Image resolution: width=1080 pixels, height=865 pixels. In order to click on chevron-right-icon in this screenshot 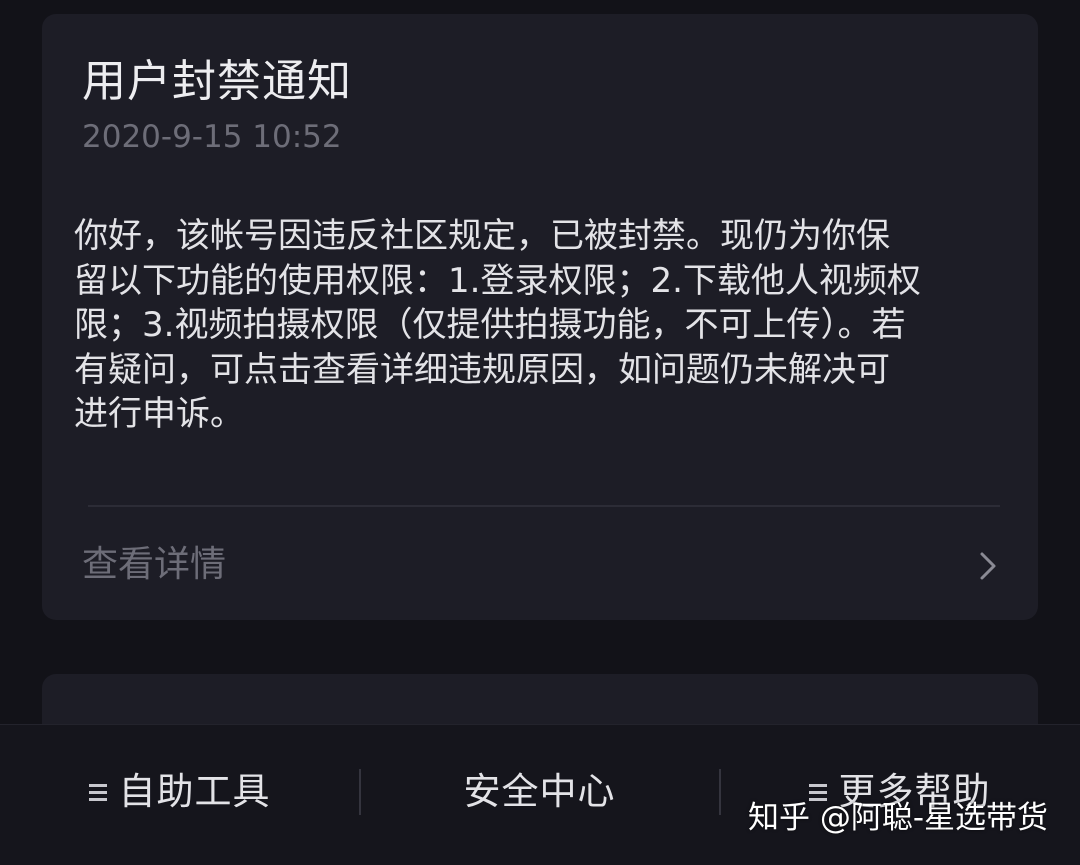, I will do `click(988, 566)`.